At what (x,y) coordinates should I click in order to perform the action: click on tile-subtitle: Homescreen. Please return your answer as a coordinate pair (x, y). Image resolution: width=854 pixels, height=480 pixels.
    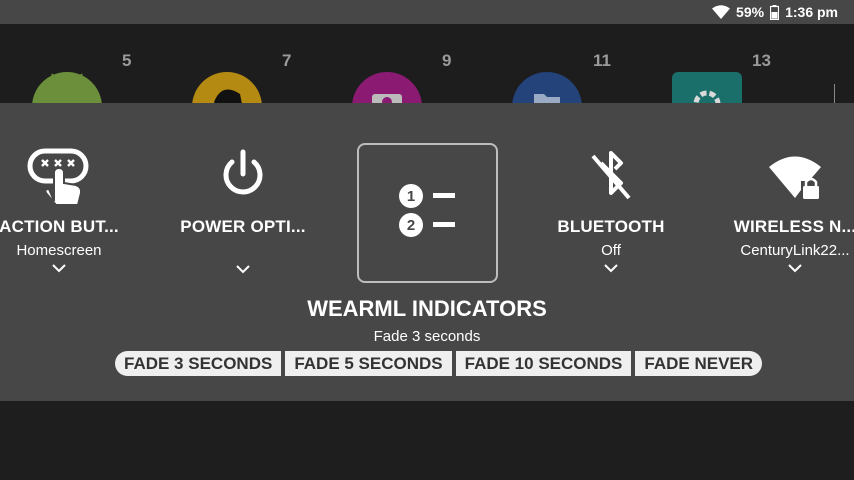
    Looking at the image, I should click on (59, 250).